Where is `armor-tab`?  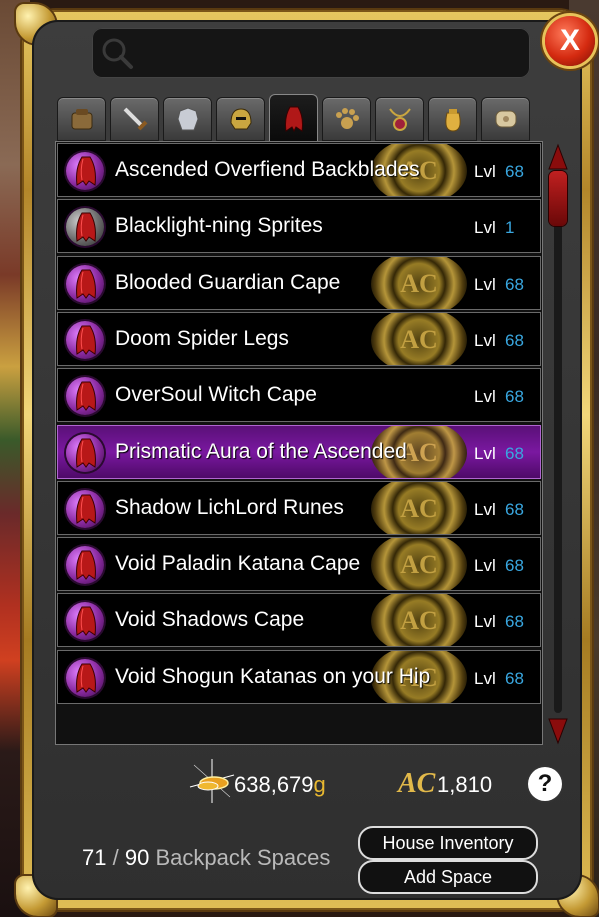 armor-tab is located at coordinates (187, 119).